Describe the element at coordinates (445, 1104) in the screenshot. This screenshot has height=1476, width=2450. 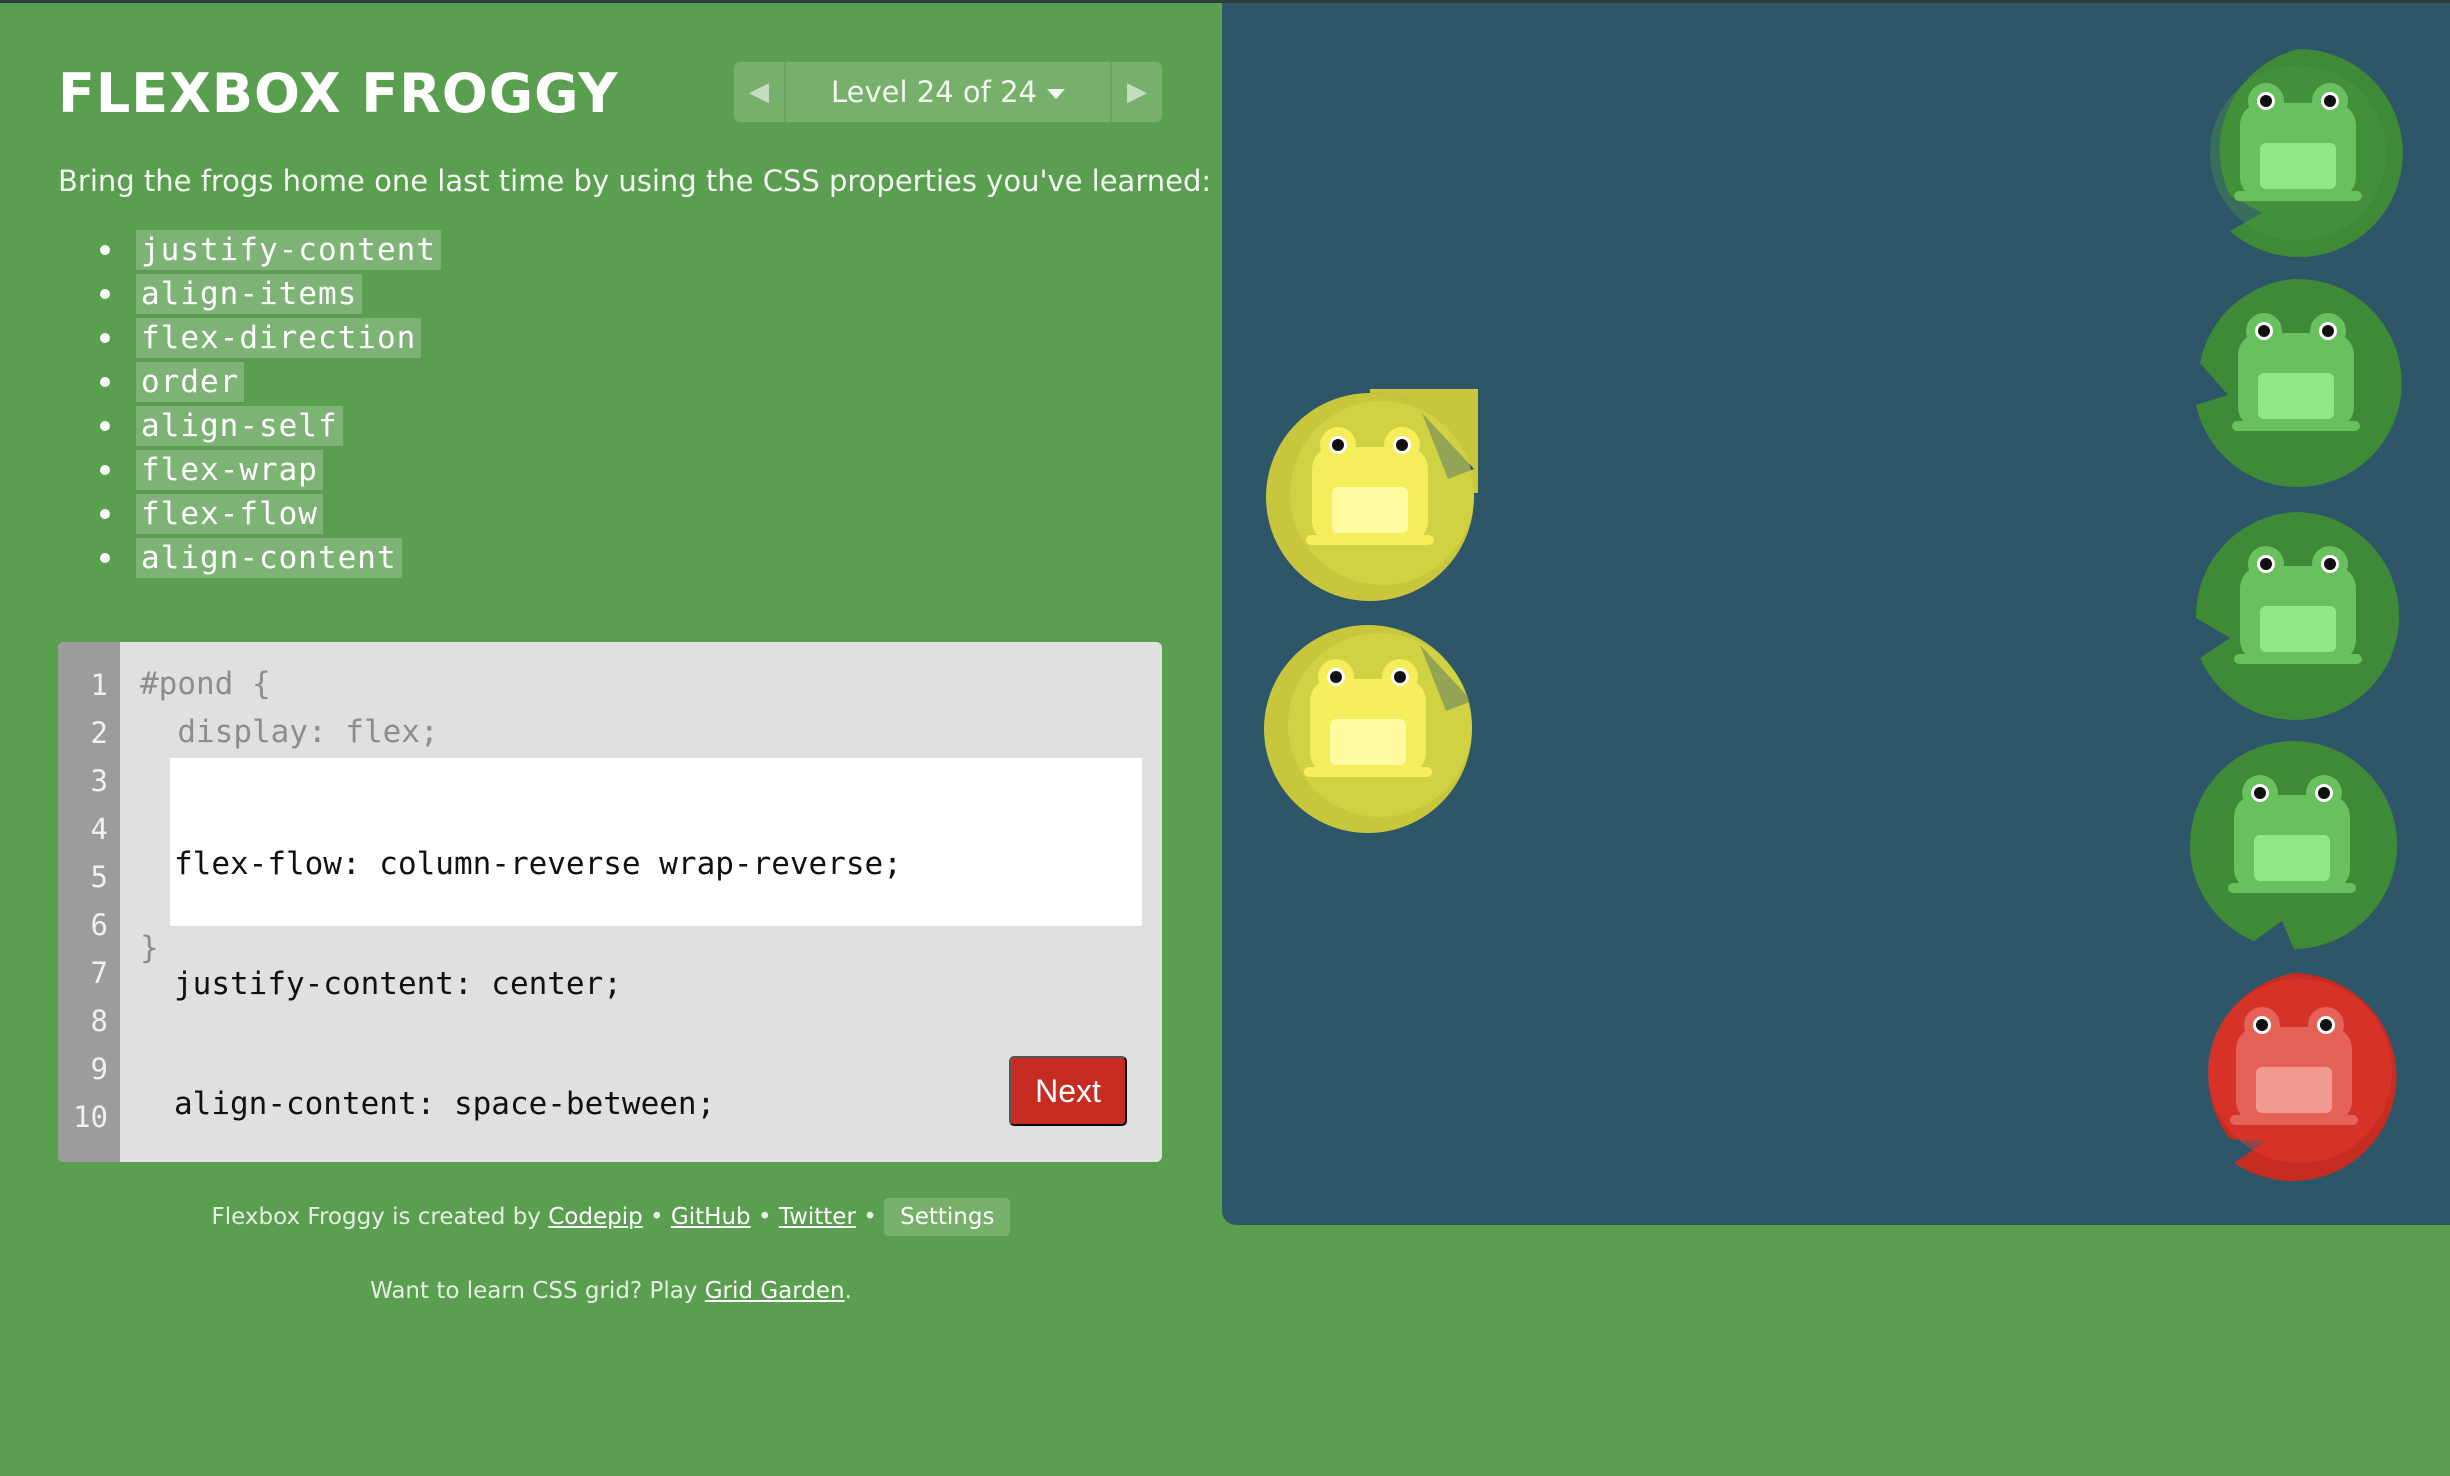
I see `input-line: align-content: space-between;` at that location.